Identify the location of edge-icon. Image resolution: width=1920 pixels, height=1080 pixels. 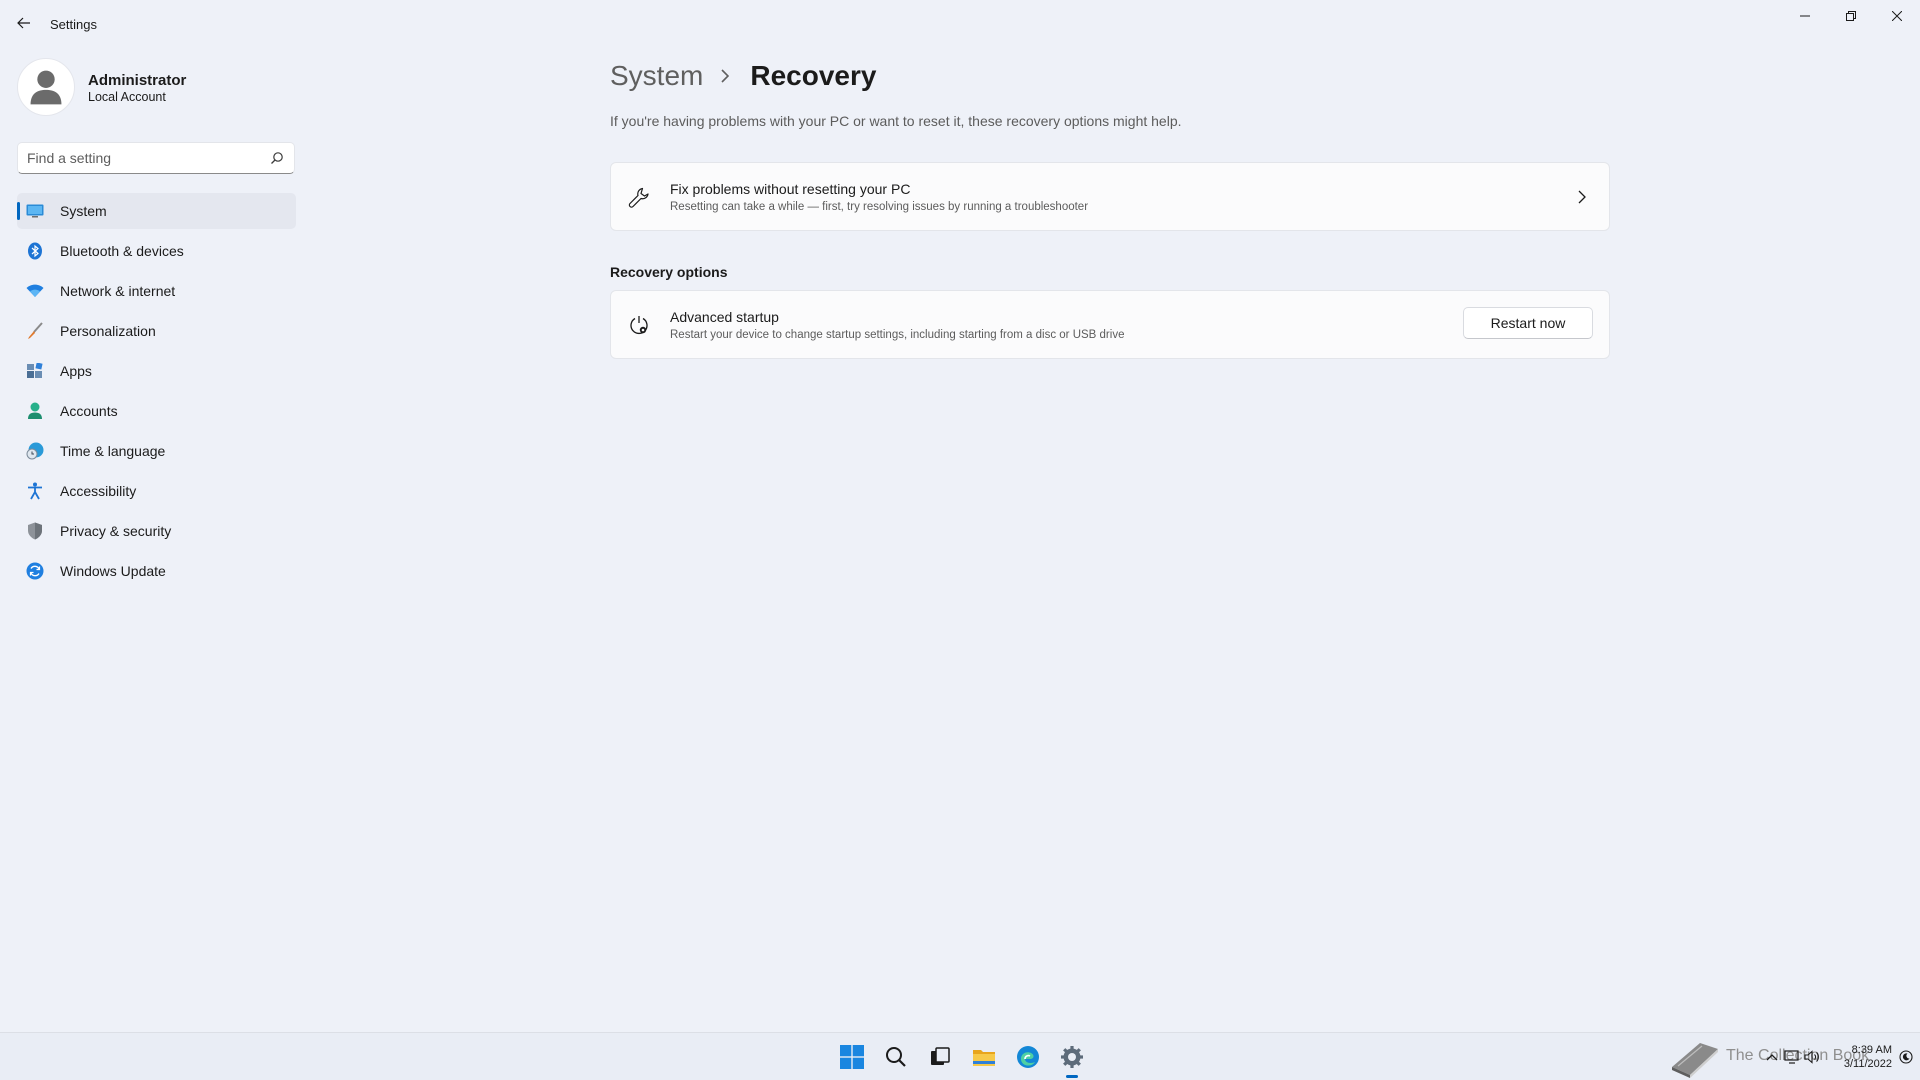
(1028, 1057).